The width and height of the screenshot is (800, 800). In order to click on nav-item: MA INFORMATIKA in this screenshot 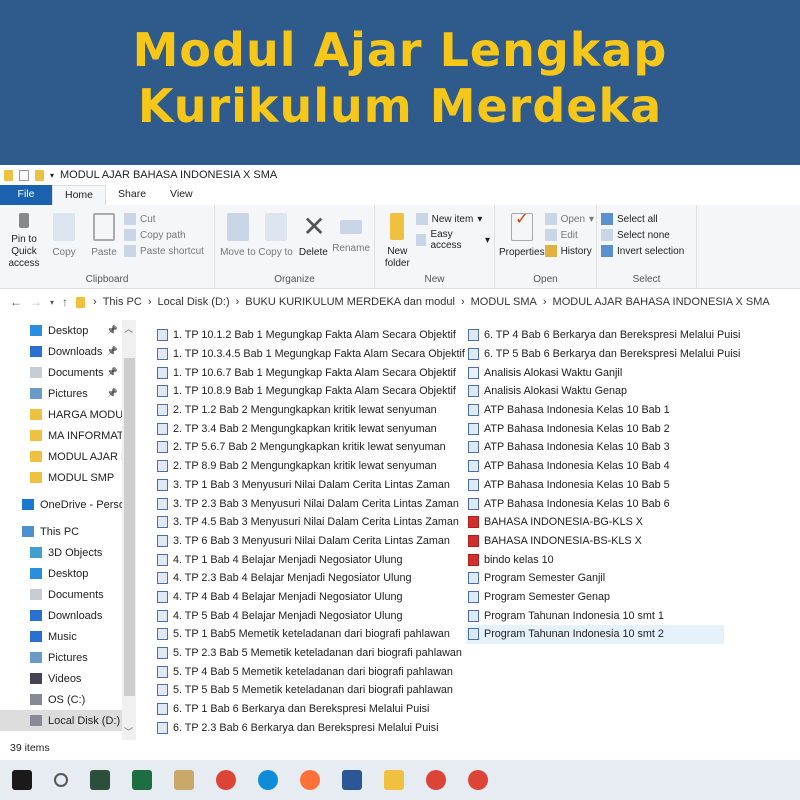, I will do `click(61, 435)`.